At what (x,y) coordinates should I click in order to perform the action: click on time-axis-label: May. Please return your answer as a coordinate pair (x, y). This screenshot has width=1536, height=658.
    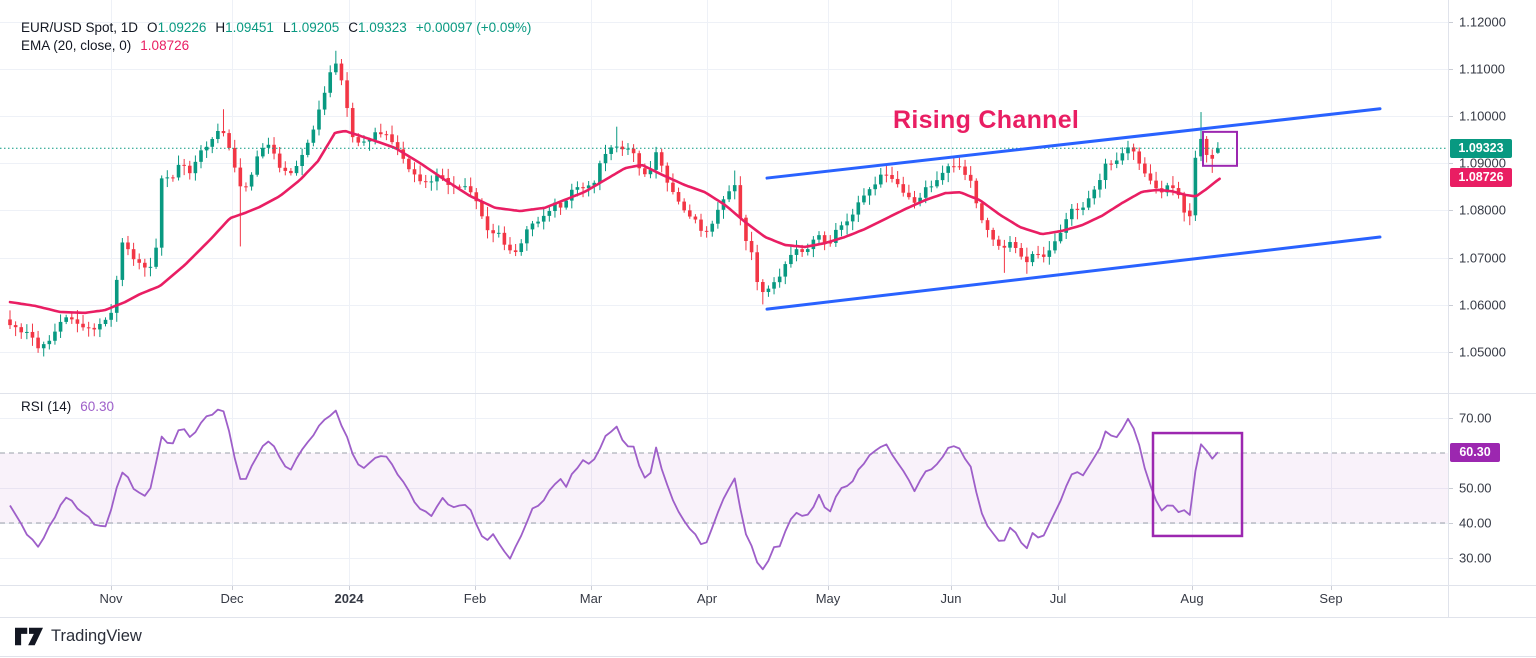
    Looking at the image, I should click on (828, 598).